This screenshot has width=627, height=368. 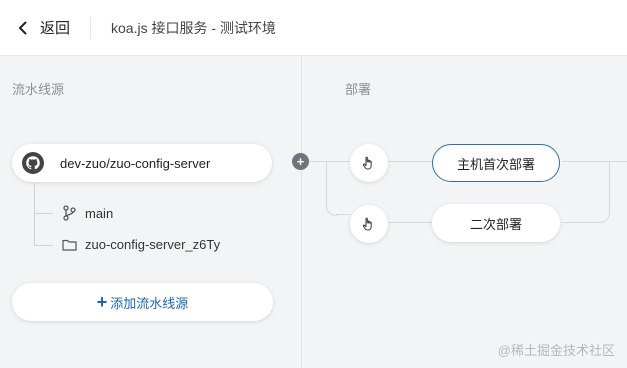 What do you see at coordinates (99, 213) in the screenshot?
I see `branch-name: main` at bounding box center [99, 213].